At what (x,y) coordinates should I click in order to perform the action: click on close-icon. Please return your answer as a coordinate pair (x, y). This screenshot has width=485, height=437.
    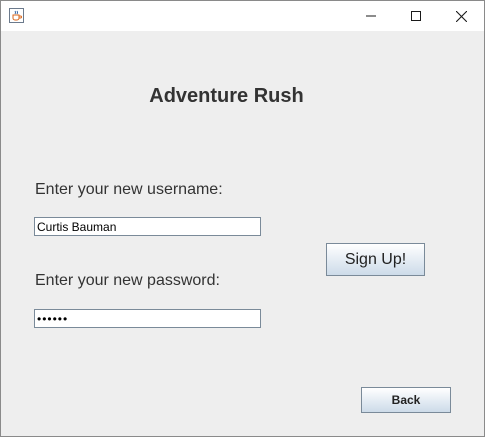
    Looking at the image, I should click on (461, 16).